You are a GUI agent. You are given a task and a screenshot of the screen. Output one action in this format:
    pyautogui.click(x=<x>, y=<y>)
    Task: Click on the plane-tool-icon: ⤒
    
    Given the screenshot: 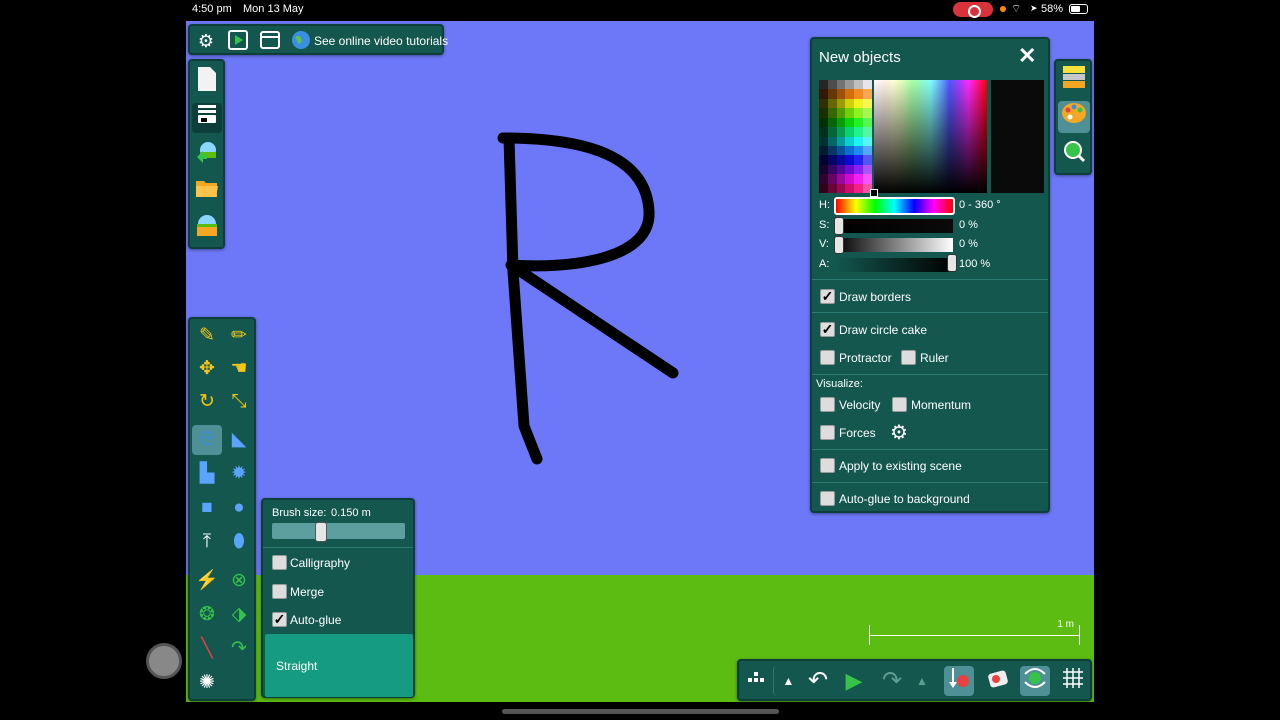 What is the action you would take?
    pyautogui.click(x=207, y=542)
    